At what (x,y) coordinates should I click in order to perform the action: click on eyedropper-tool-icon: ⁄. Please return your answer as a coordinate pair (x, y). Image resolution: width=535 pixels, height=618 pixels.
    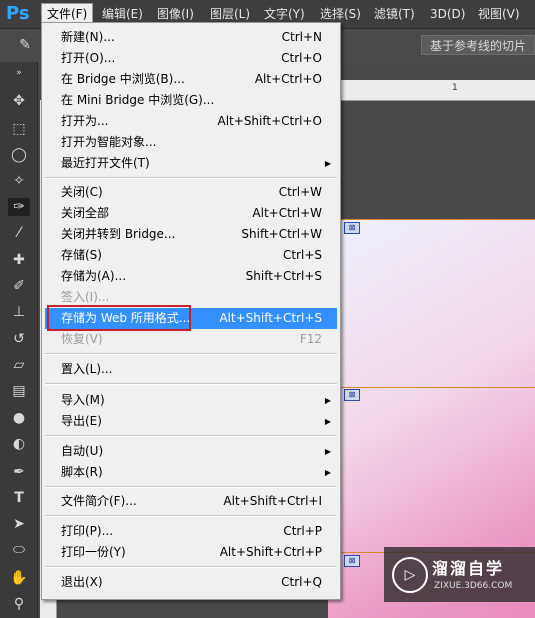
    Looking at the image, I should click on (19, 233).